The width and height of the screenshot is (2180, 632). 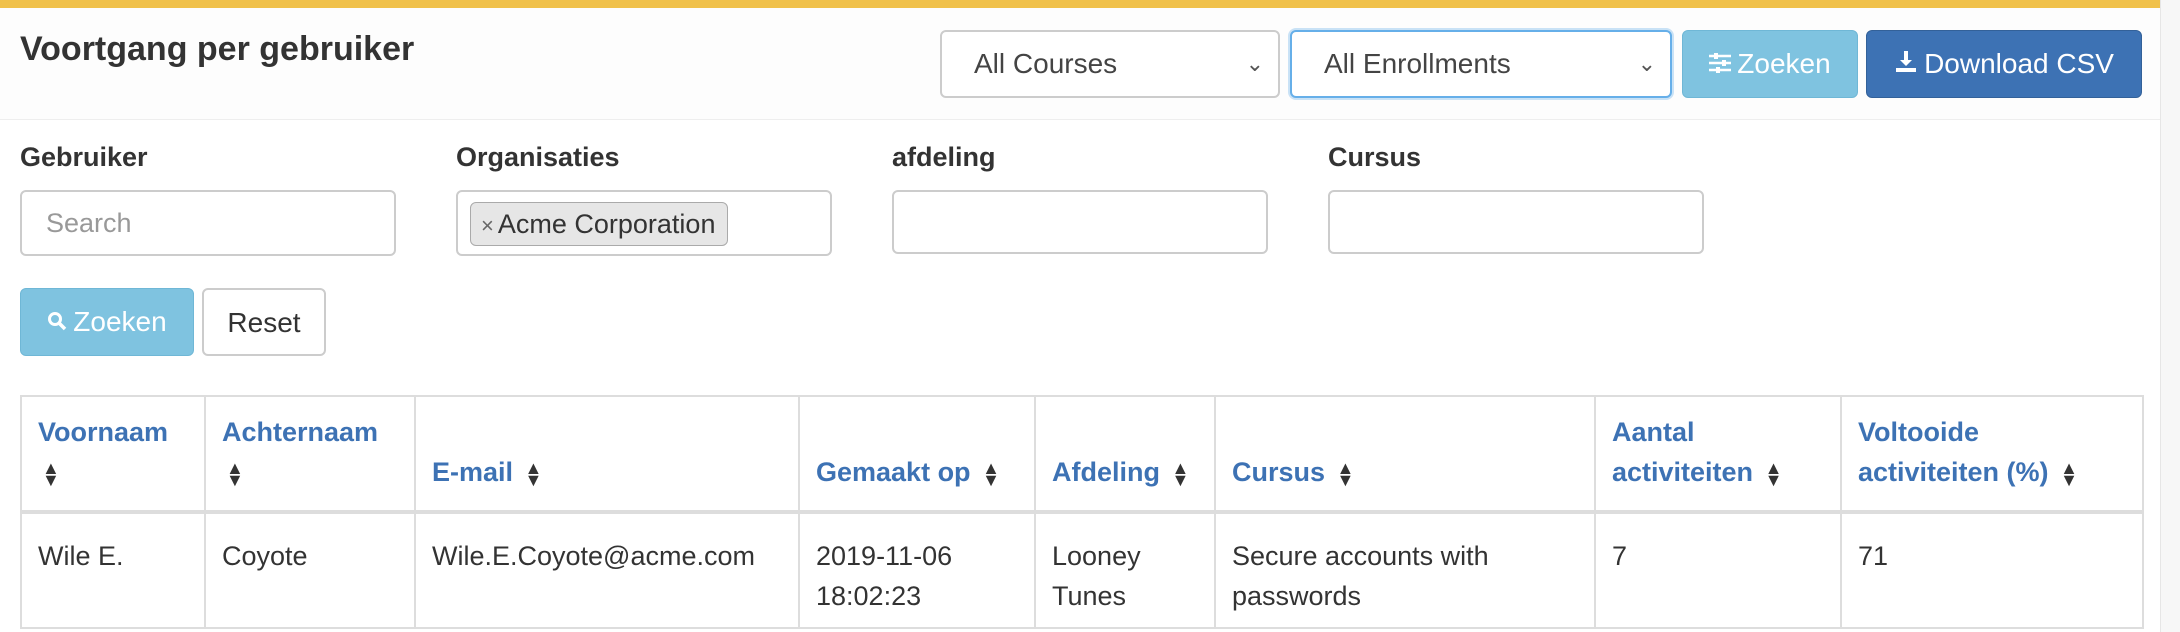 I want to click on download-csv-button: Download CSV, so click(x=2004, y=64).